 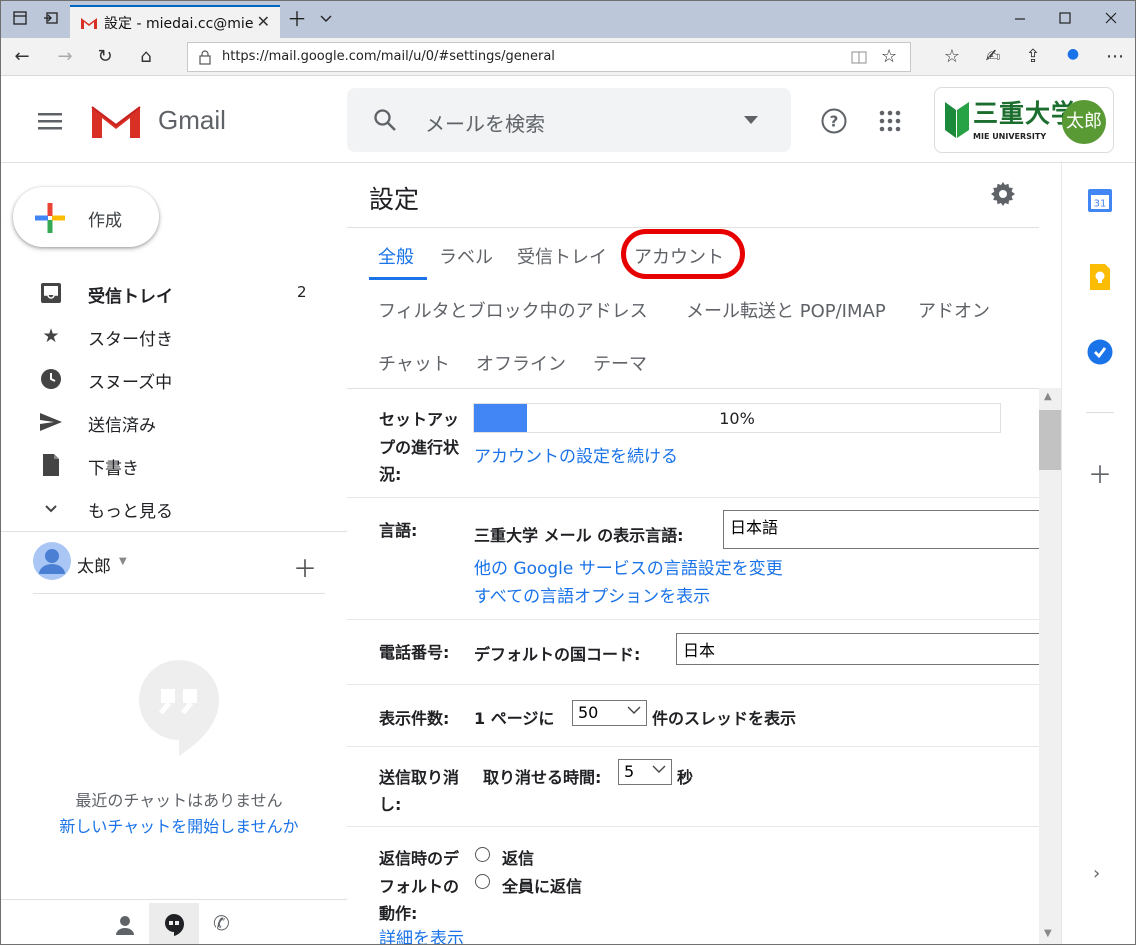 What do you see at coordinates (569, 120) in the screenshot?
I see `search-box: メールを検索` at bounding box center [569, 120].